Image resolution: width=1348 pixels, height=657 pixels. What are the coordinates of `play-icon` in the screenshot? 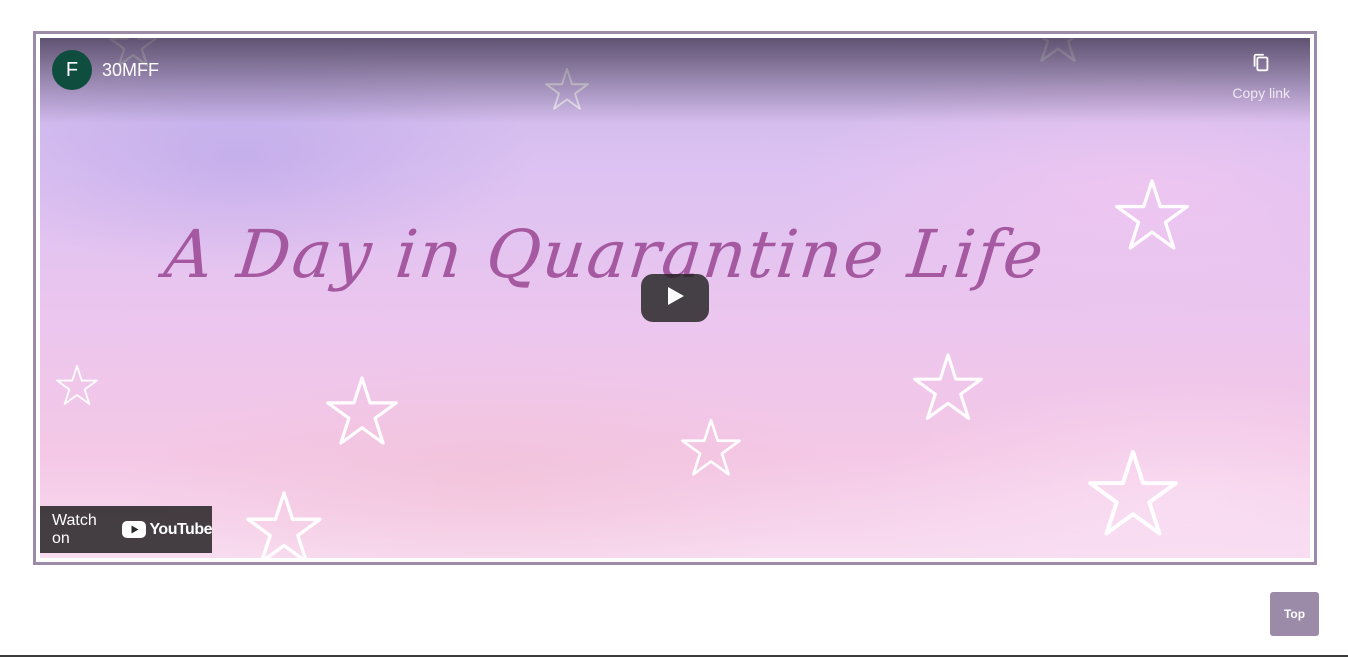 It's located at (675, 298).